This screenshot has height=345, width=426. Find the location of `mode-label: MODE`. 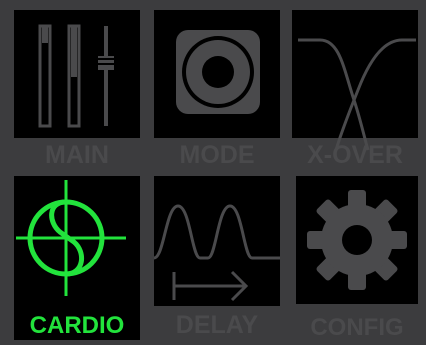

mode-label: MODE is located at coordinates (217, 155).